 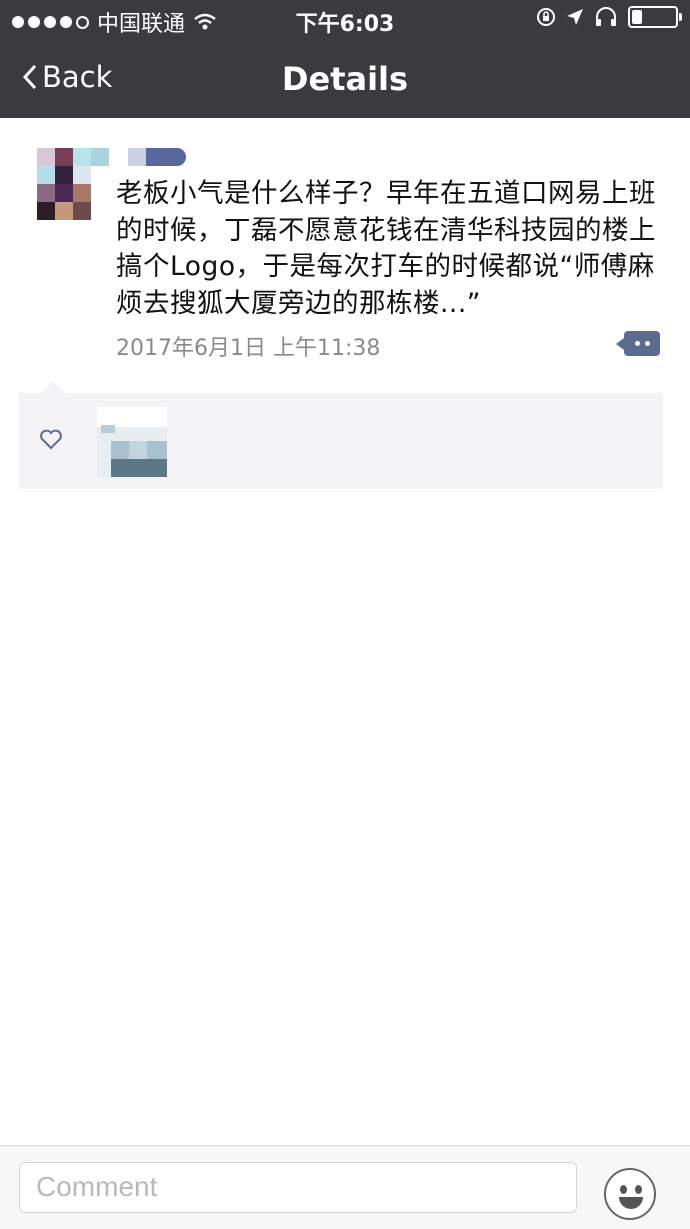 I want to click on location-arrow-icon, so click(x=575, y=17).